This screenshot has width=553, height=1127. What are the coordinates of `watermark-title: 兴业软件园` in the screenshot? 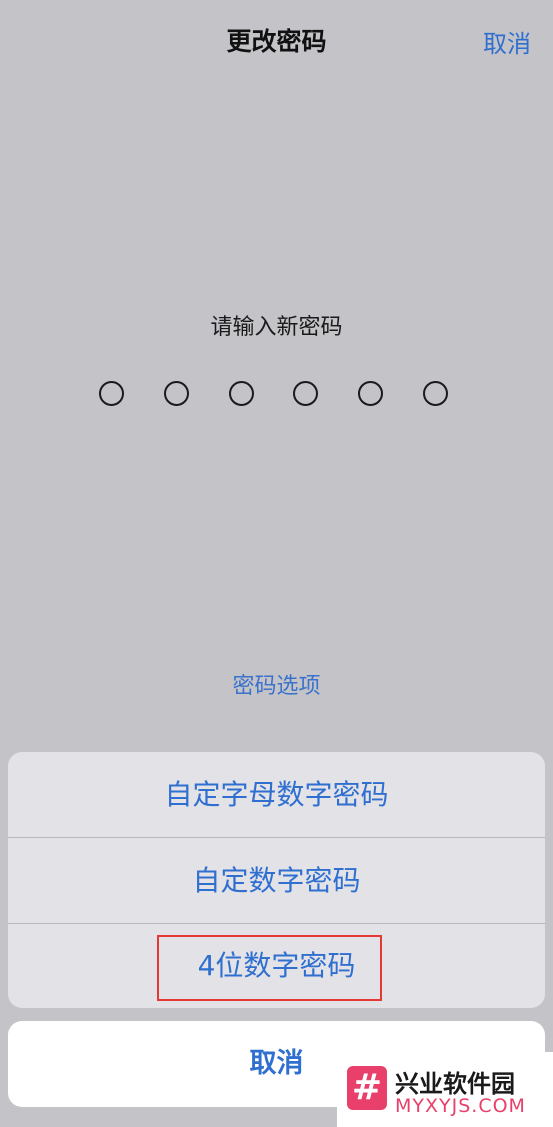 It's located at (455, 1084).